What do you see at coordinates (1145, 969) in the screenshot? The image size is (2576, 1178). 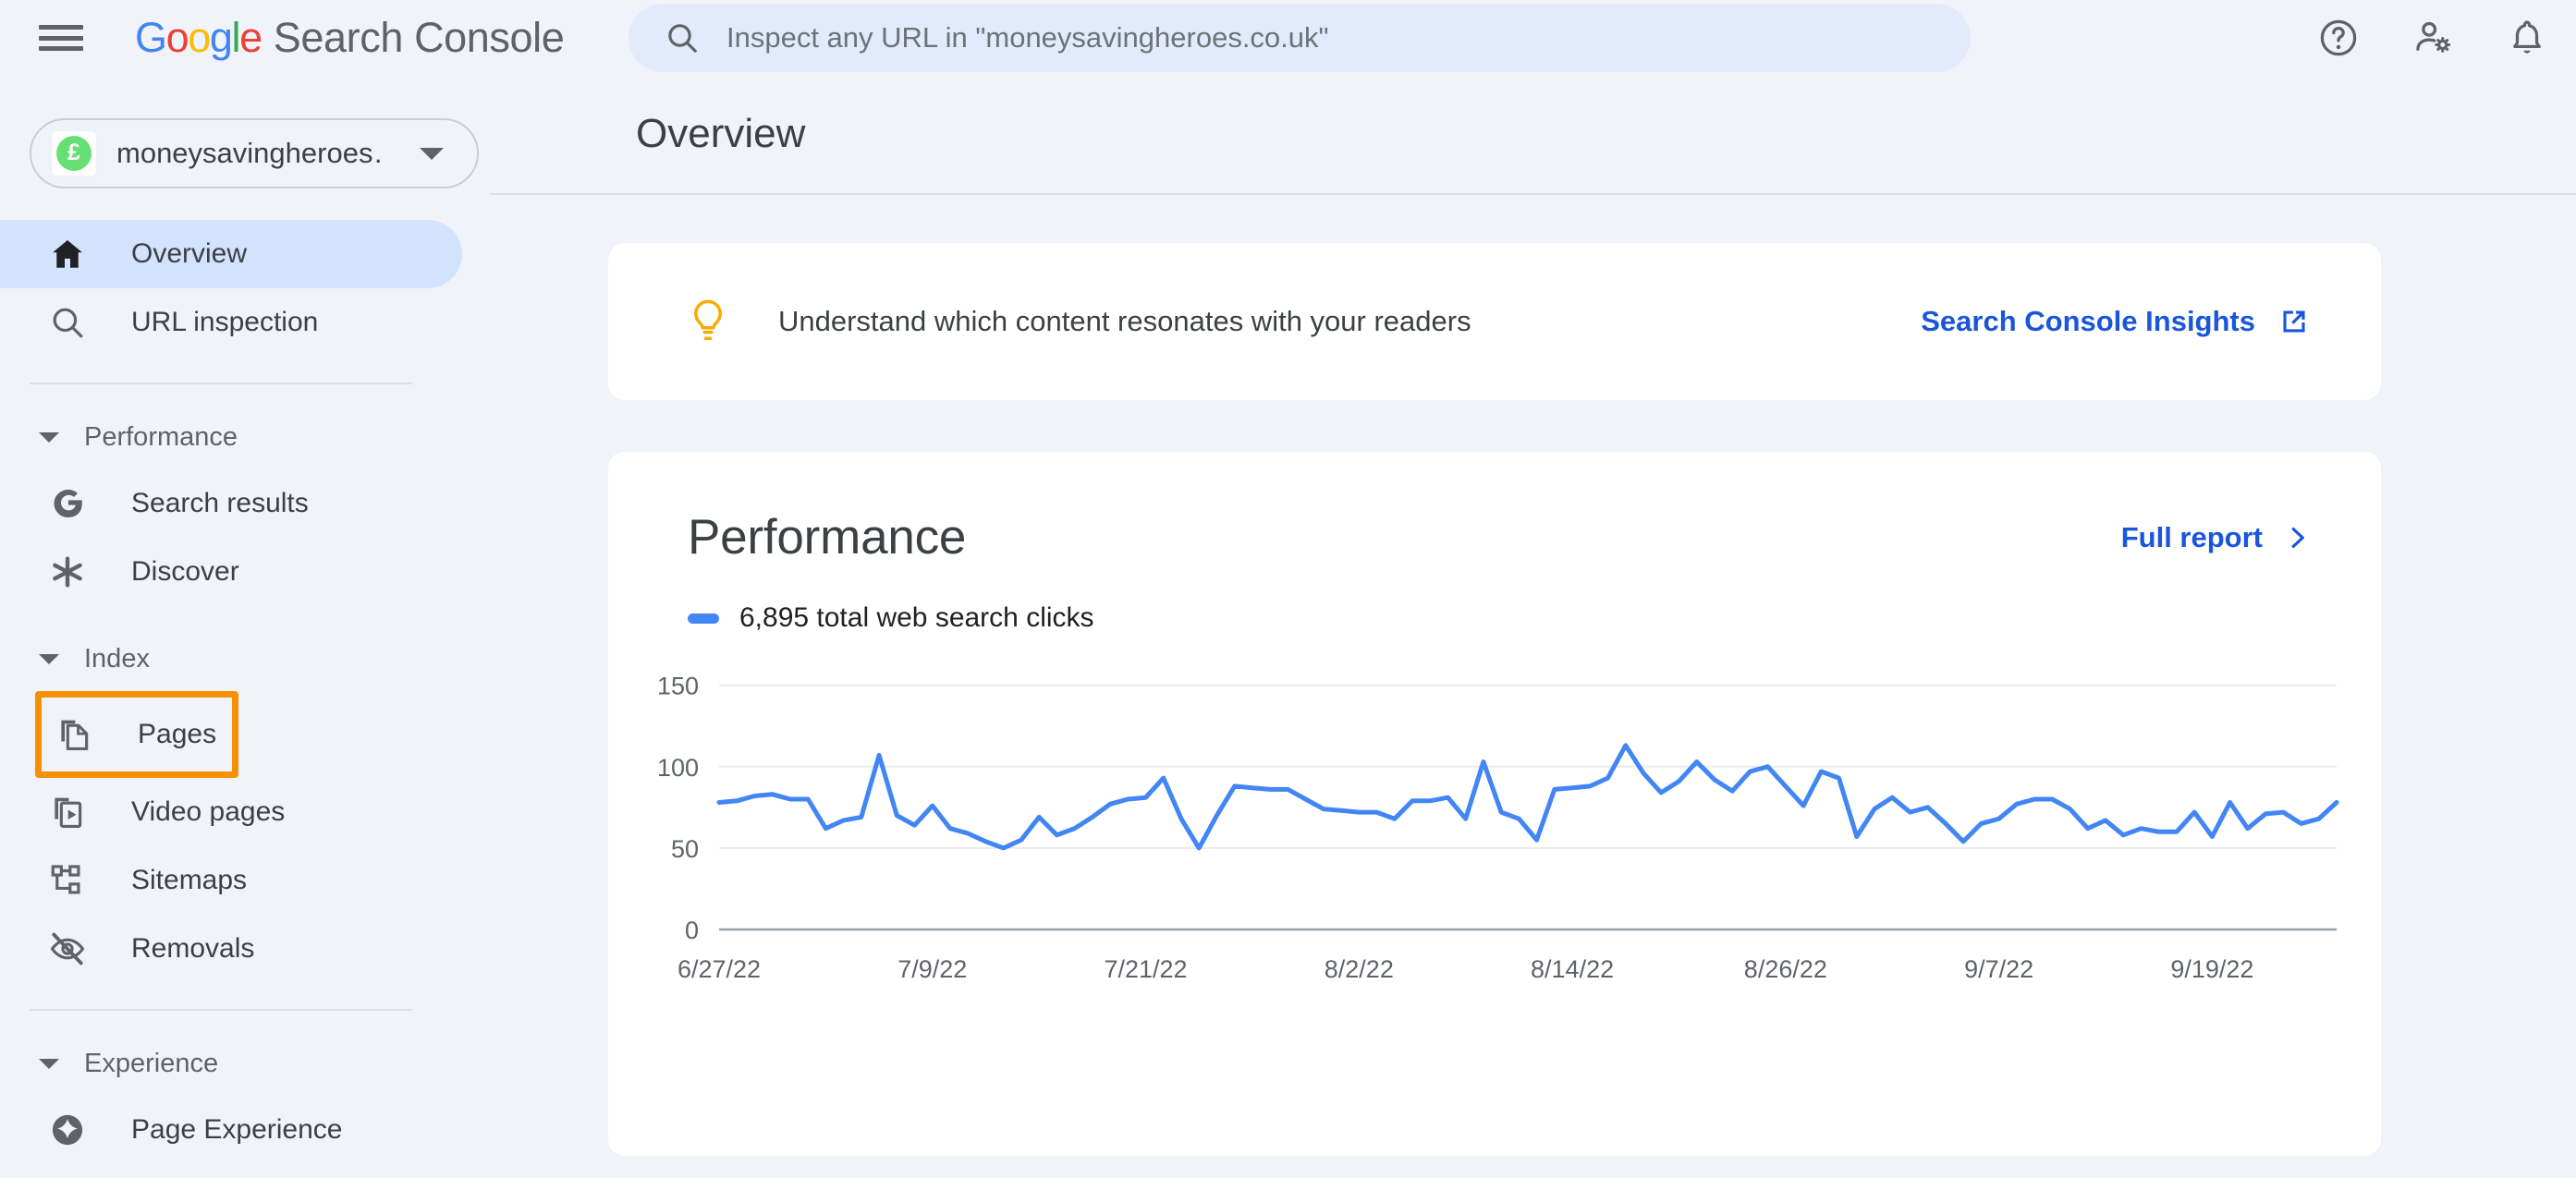 I see `x-axis-tick-label: 7/21/22` at bounding box center [1145, 969].